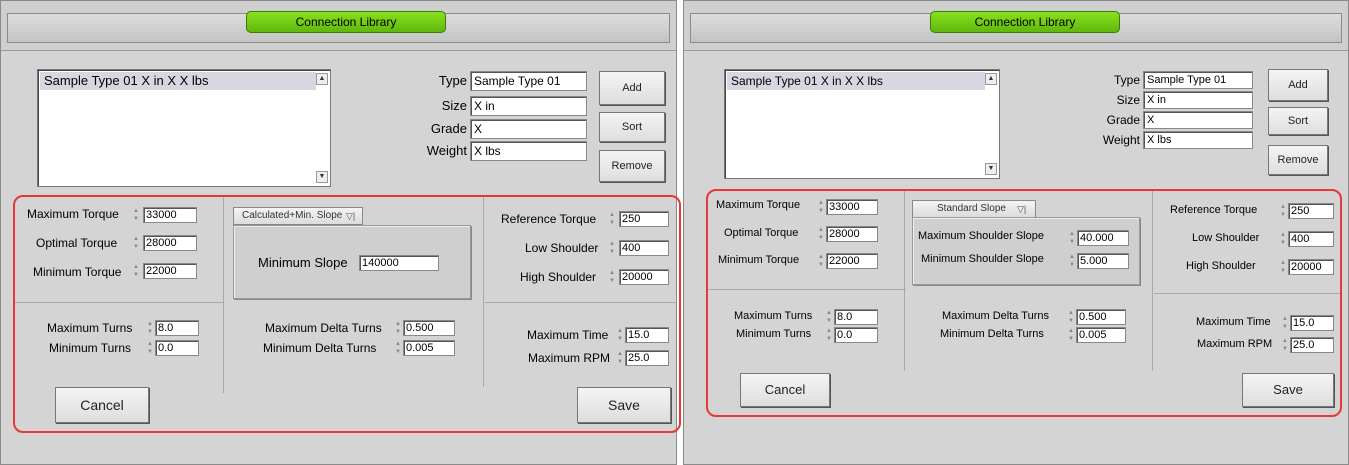  What do you see at coordinates (90, 348) in the screenshot?
I see `min-turns-label: Minimum Turns` at bounding box center [90, 348].